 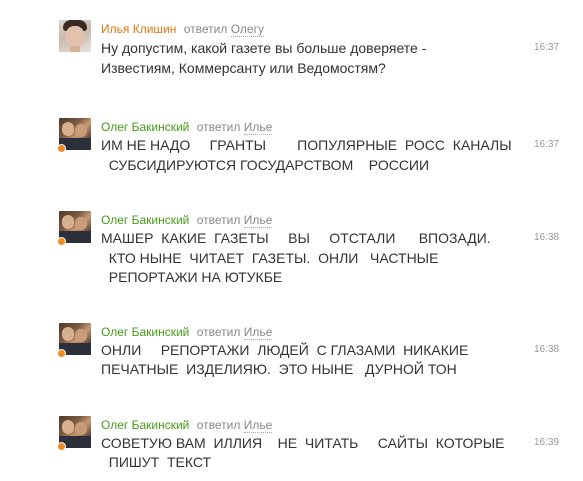 I want to click on message-meta: Илья Клишин ответил Олегу, so click(x=182, y=29).